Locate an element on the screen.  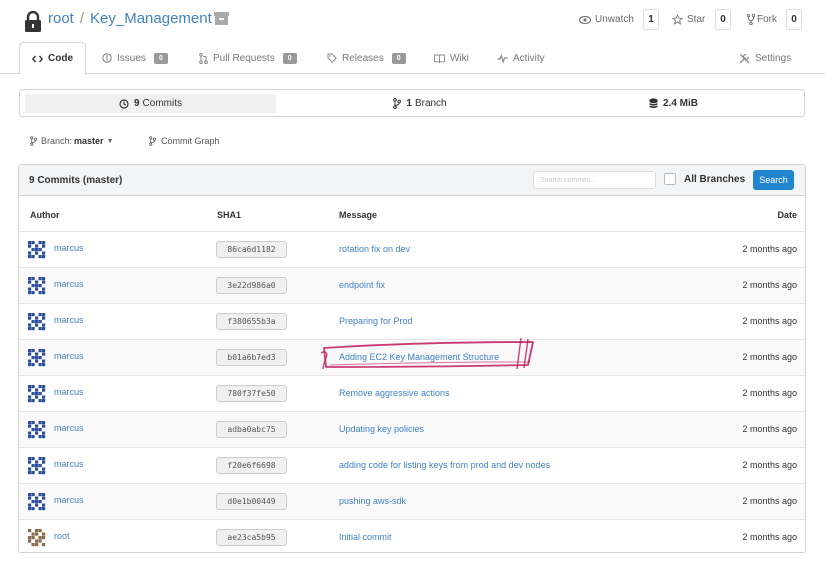
commit-sha-button: 780f37fe50 is located at coordinates (251, 393).